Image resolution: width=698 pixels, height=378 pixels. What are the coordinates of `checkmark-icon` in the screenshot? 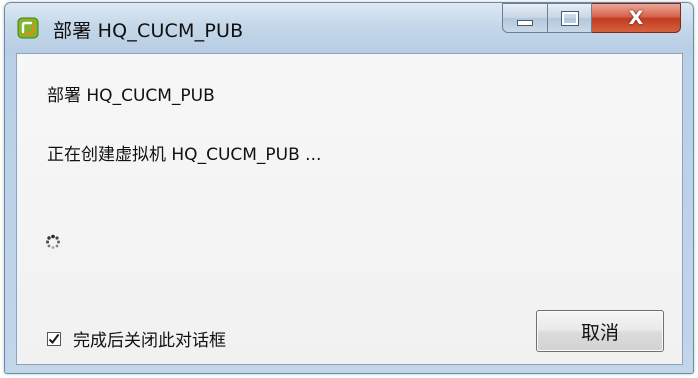 It's located at (54, 338).